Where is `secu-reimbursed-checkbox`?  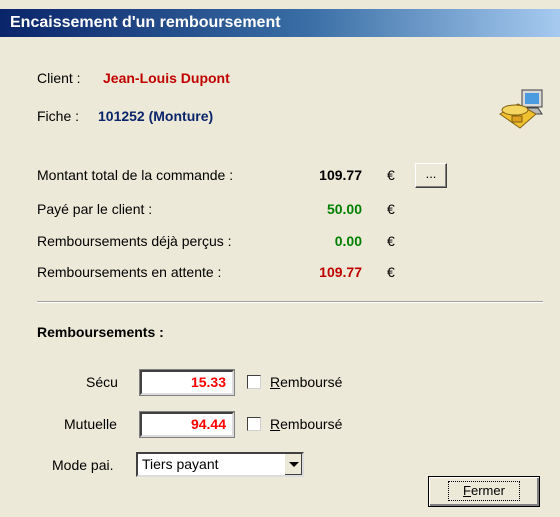 secu-reimbursed-checkbox is located at coordinates (254, 382).